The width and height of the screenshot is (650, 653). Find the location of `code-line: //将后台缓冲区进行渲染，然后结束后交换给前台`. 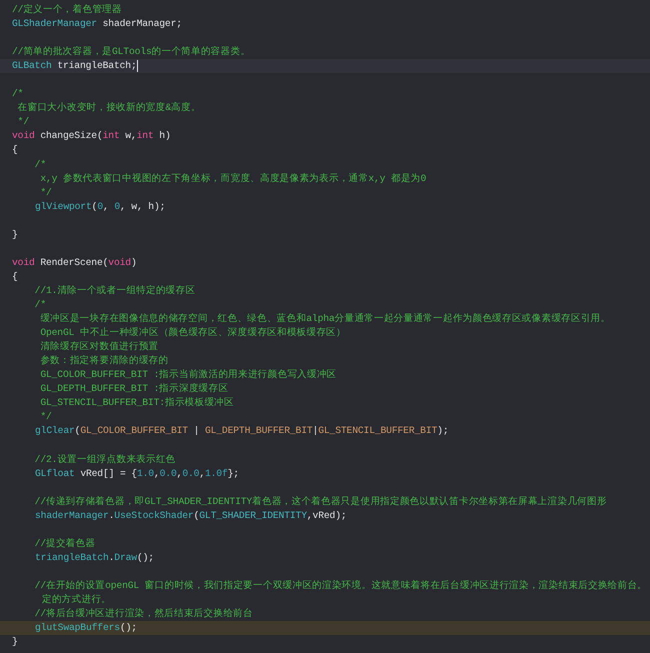

code-line: //将后台缓冲区进行渲染，然后结束后交换给前台 is located at coordinates (144, 614).